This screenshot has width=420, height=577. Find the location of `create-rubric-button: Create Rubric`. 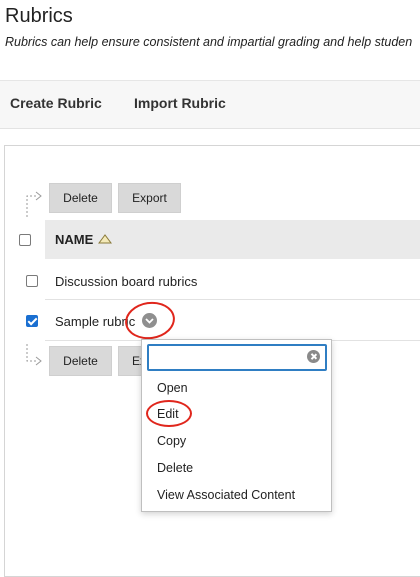

create-rubric-button: Create Rubric is located at coordinates (56, 103).